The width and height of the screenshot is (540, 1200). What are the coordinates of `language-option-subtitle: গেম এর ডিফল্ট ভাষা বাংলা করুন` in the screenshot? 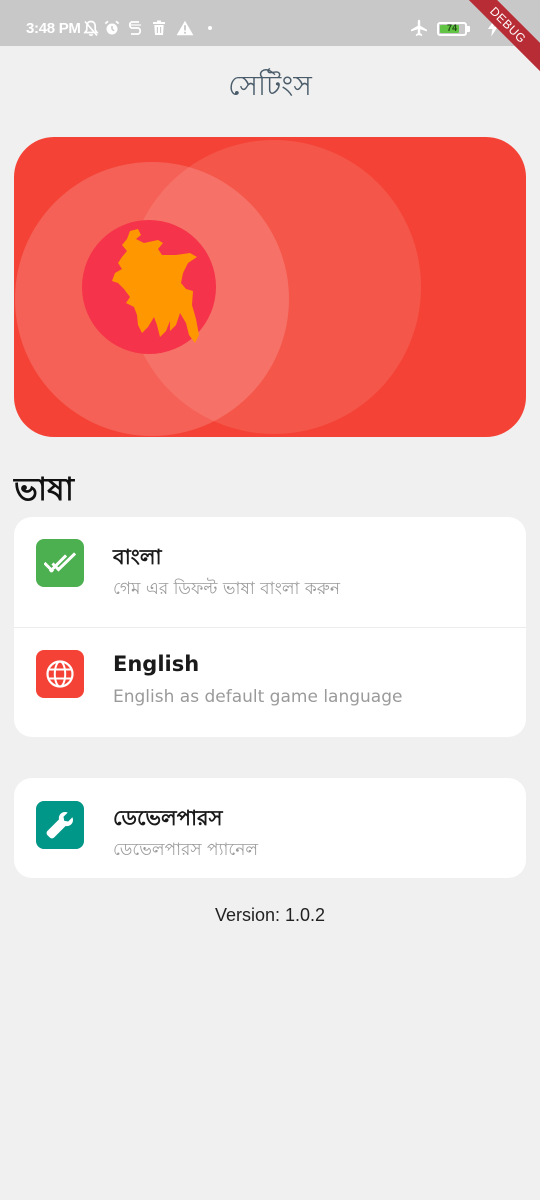 It's located at (226, 589).